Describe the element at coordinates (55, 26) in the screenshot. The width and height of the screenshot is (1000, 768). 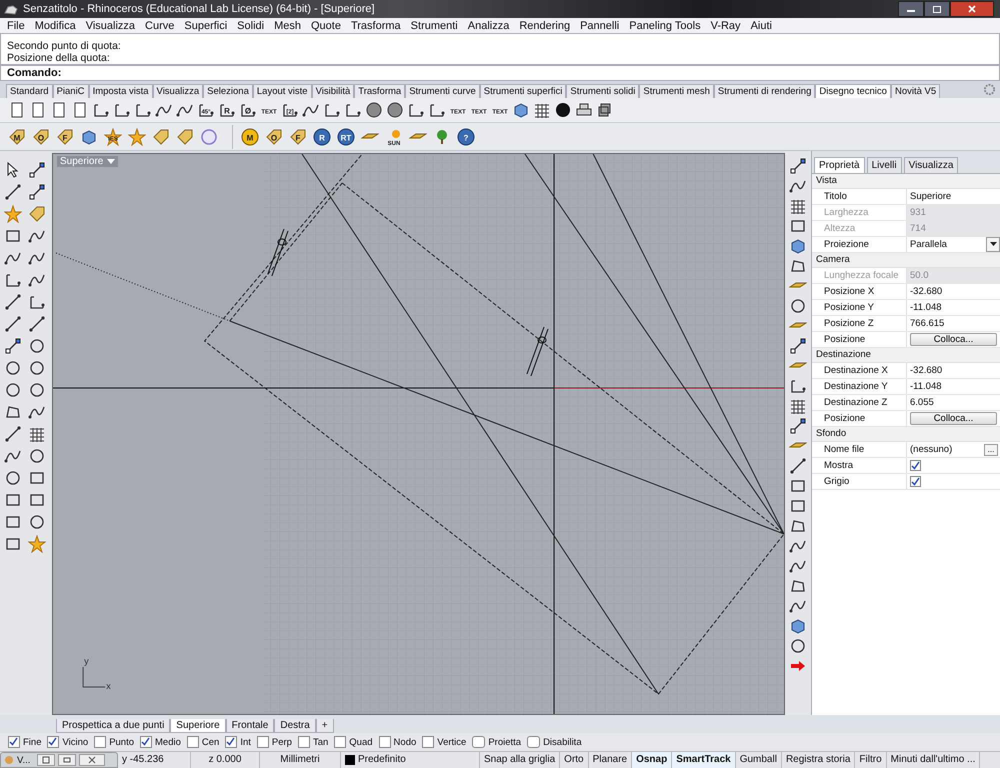
I see `menu-item: Modifica` at that location.